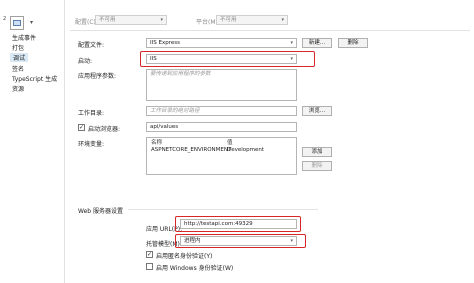 This screenshot has width=474, height=283. What do you see at coordinates (221, 85) in the screenshot?
I see `app-args-textarea: 要传递到应用程序的参数` at bounding box center [221, 85].